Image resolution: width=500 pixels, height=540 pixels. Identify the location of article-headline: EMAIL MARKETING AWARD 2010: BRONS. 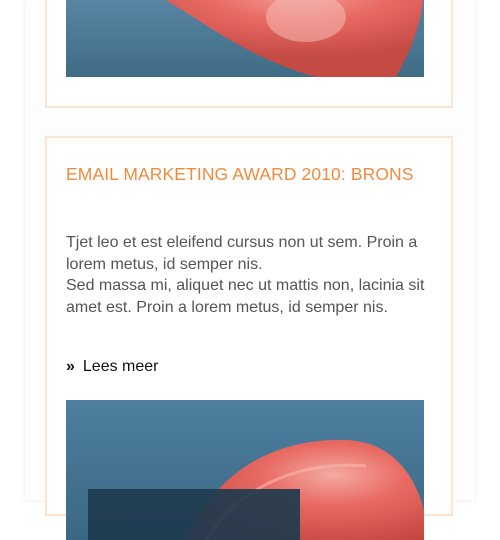
(246, 174).